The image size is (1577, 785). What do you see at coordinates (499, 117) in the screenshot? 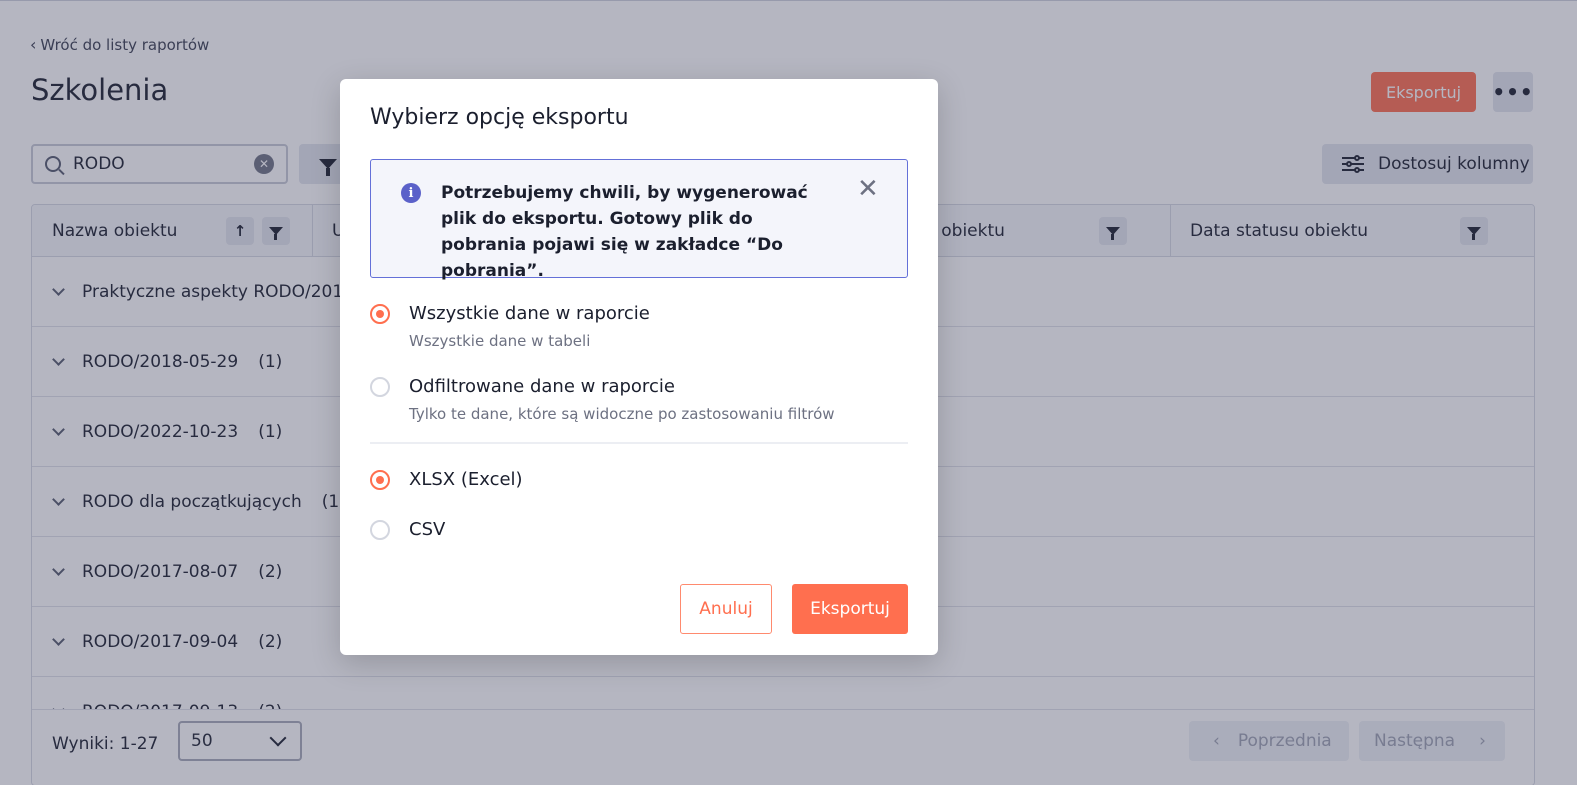
I see `dialog-title: Wybierz opcję eksportu` at bounding box center [499, 117].